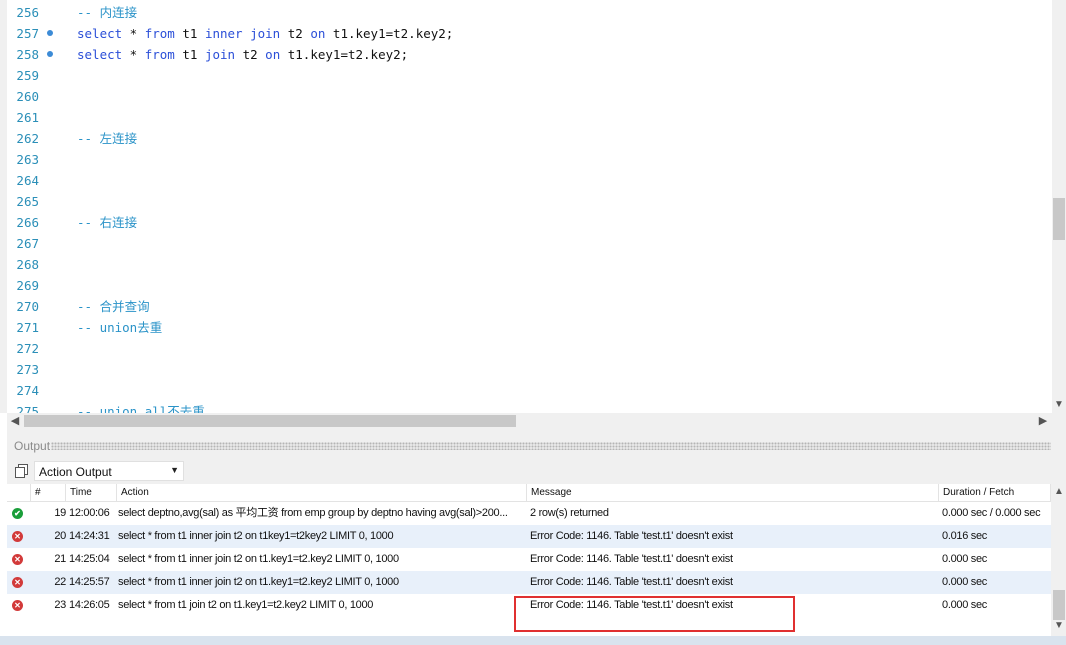 This screenshot has width=1066, height=645. I want to click on code-line: 271 -- union去重, so click(529, 327).